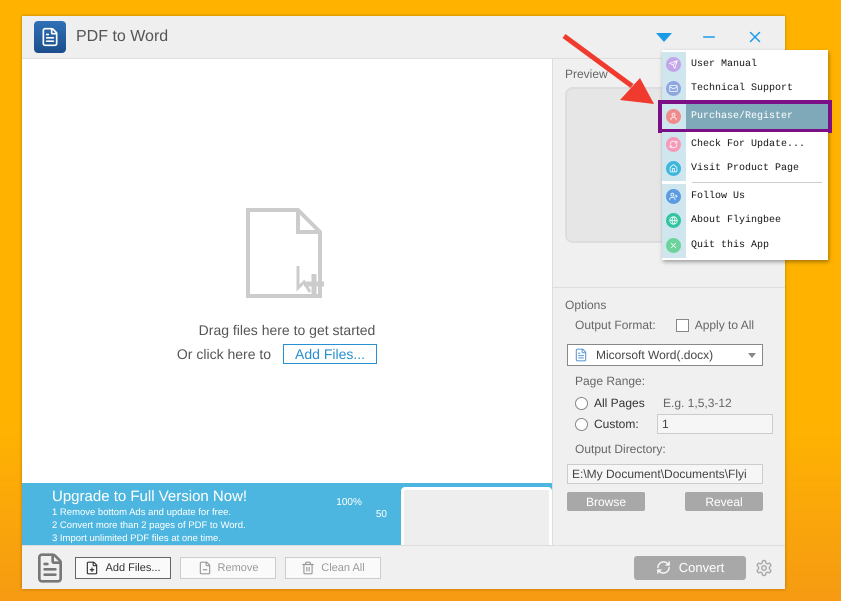 The image size is (841, 601). Describe the element at coordinates (150, 496) in the screenshot. I see `banner-title: Upgrade to Full Version Now!` at that location.